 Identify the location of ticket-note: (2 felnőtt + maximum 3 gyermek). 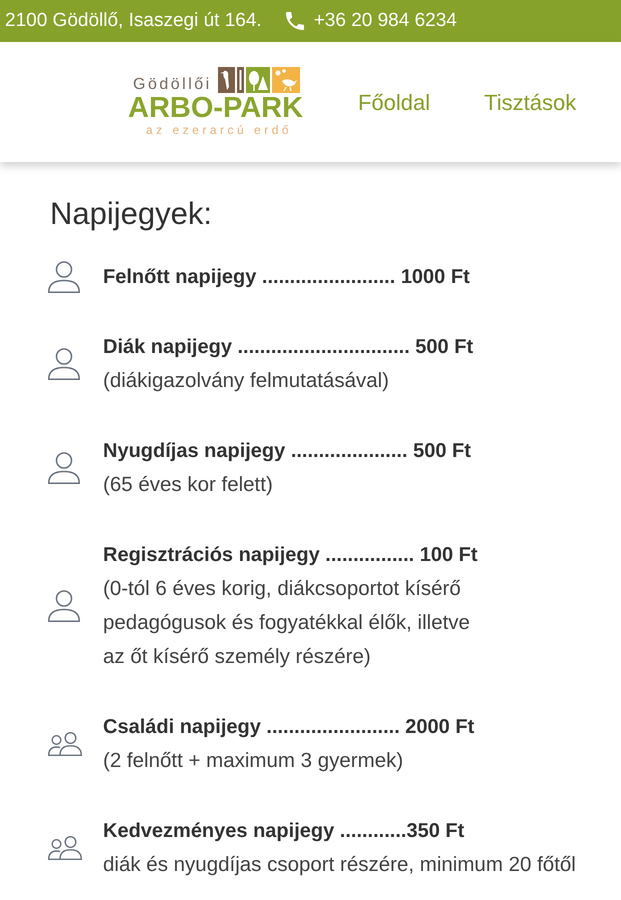
(253, 761).